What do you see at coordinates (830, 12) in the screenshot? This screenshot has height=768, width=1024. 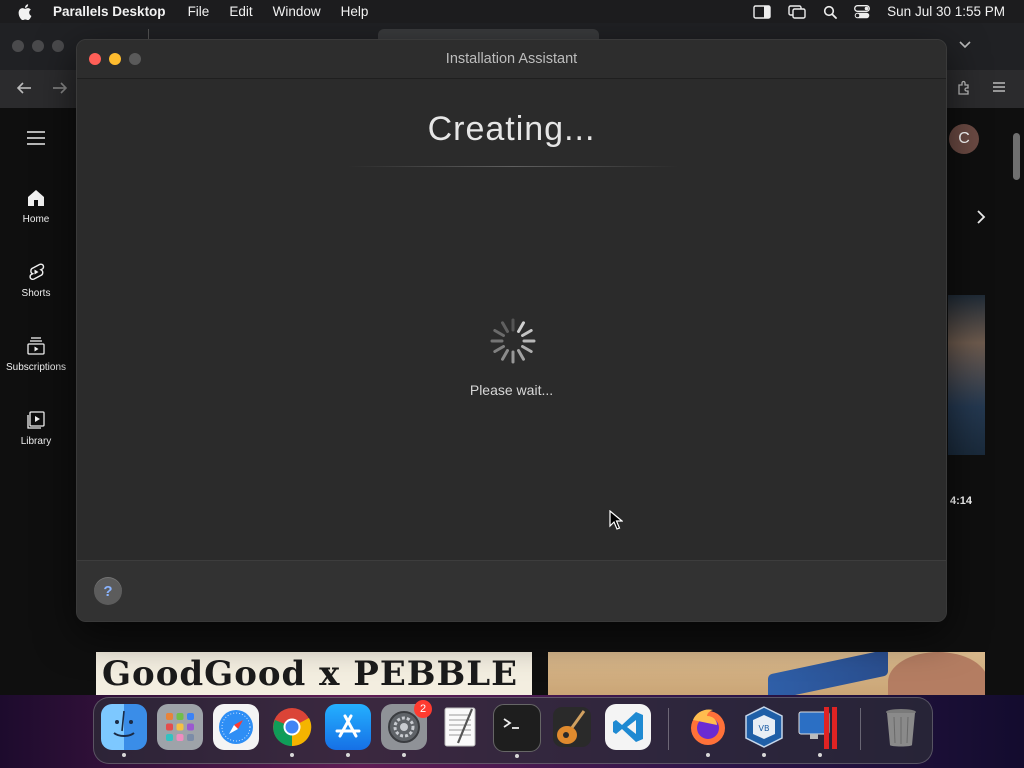 I see `spotlight-search-icon` at bounding box center [830, 12].